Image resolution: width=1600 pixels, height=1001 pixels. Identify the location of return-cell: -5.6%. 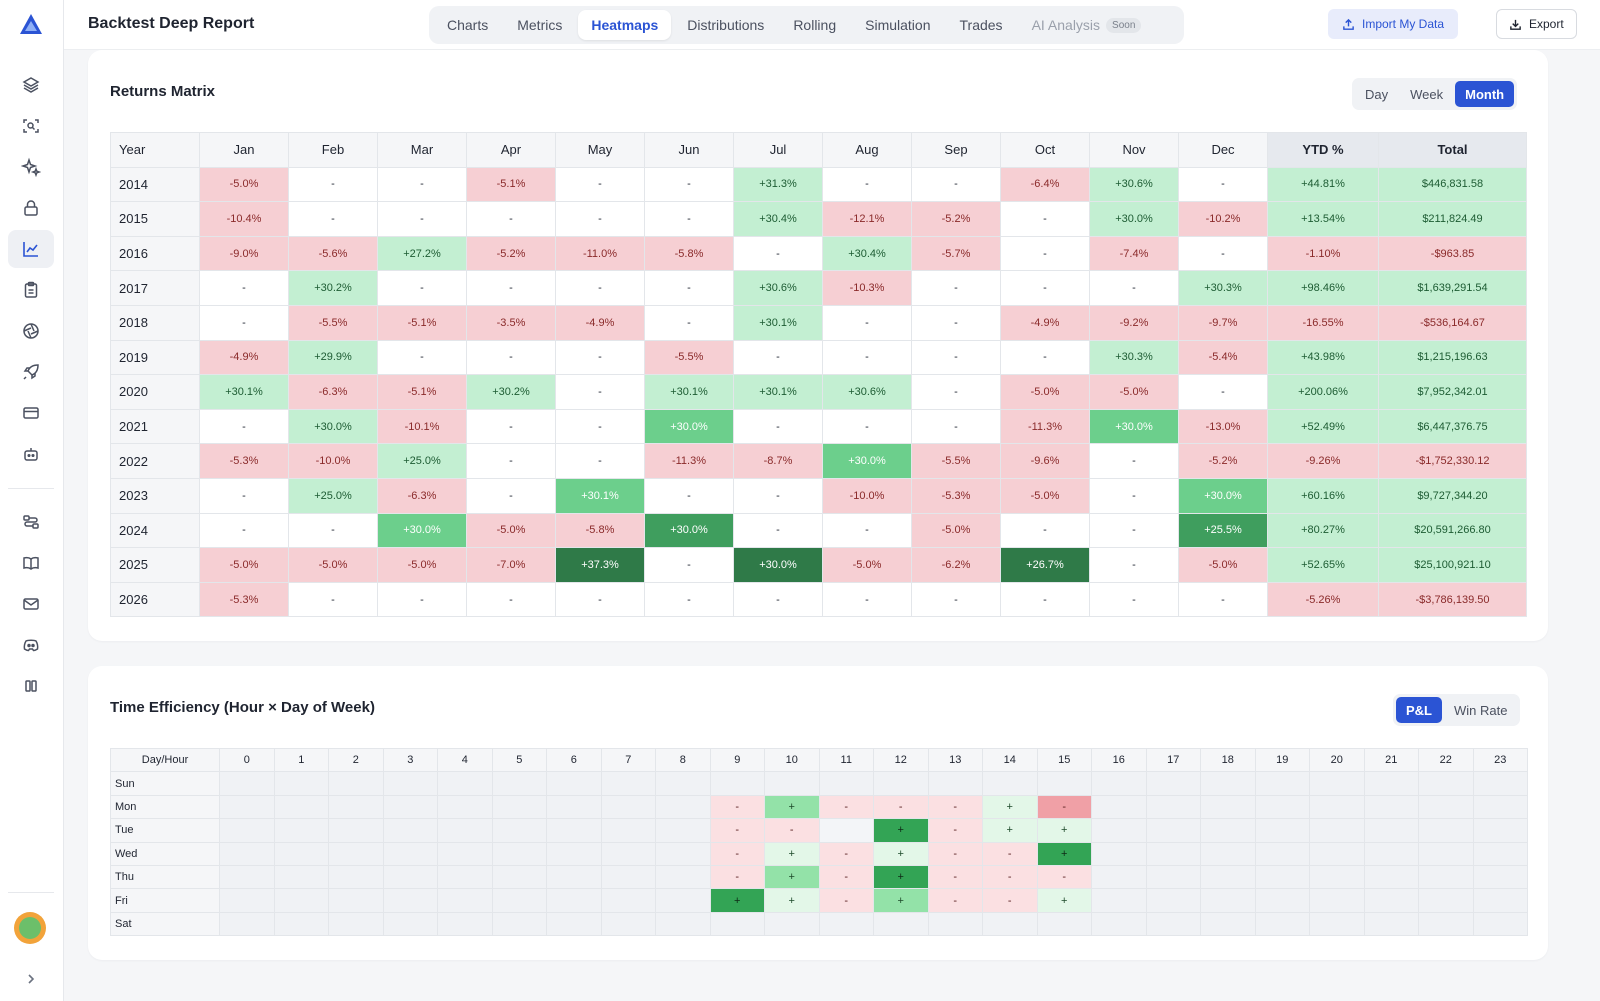
(333, 253).